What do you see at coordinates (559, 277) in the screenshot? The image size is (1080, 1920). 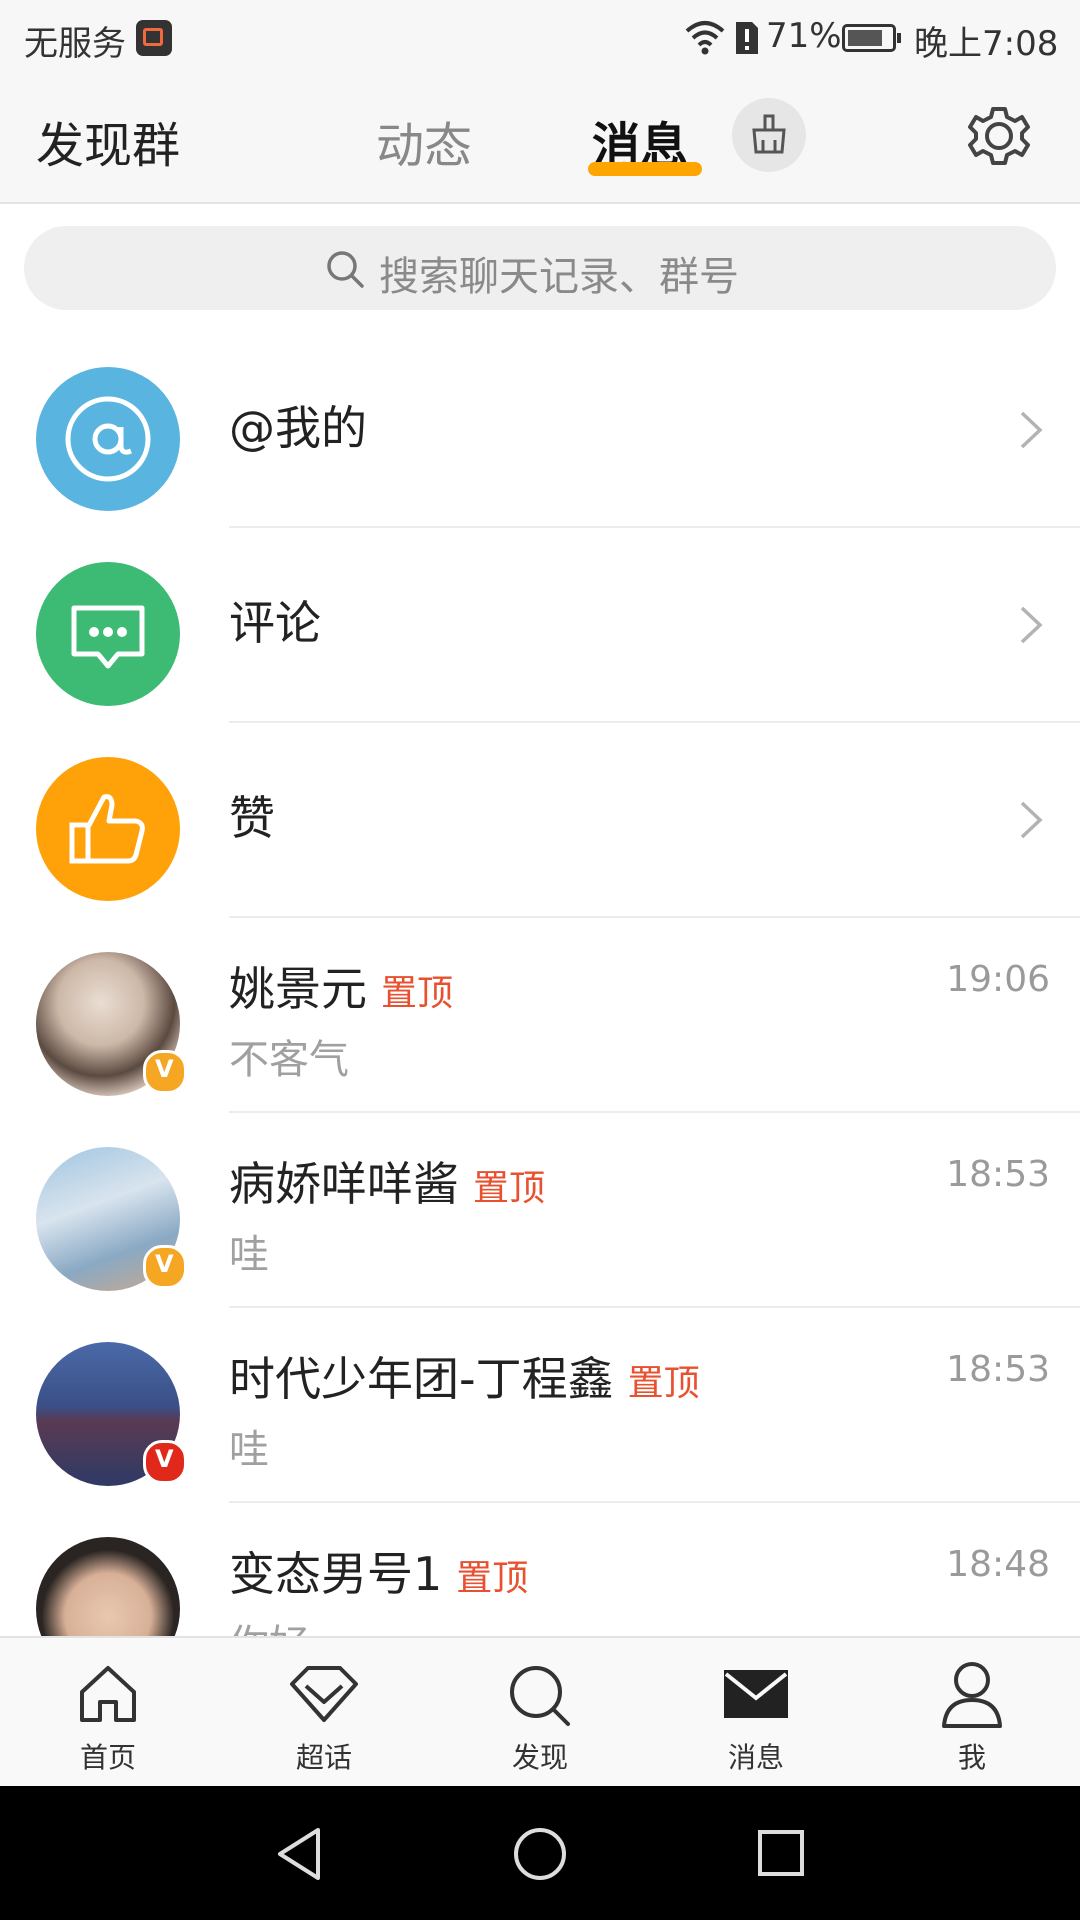 I see `search-placeholder: 搜索聊天记录、群号` at bounding box center [559, 277].